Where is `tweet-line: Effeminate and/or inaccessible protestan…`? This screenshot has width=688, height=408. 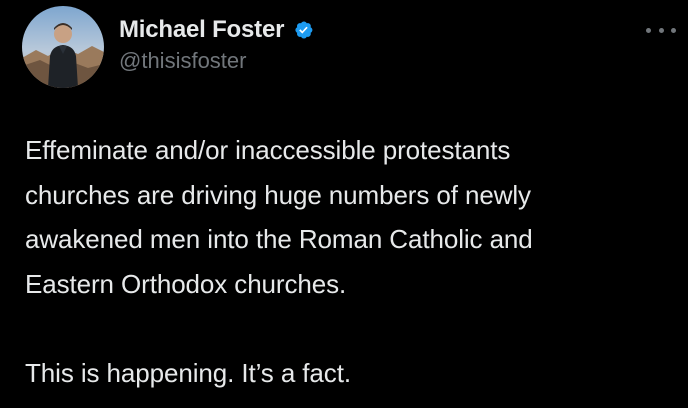
tweet-line: Effeminate and/or inaccessible protestan… is located at coordinates (268, 150).